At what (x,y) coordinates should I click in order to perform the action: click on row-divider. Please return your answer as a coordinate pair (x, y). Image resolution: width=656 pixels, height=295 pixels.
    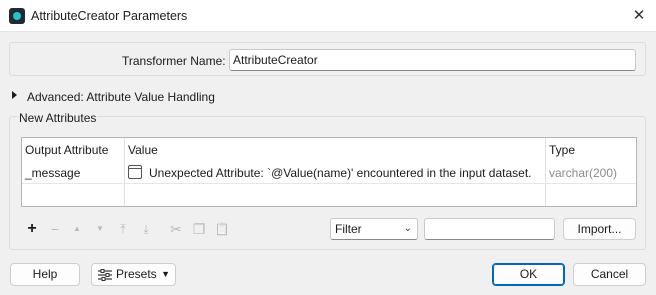
    Looking at the image, I should click on (329, 183).